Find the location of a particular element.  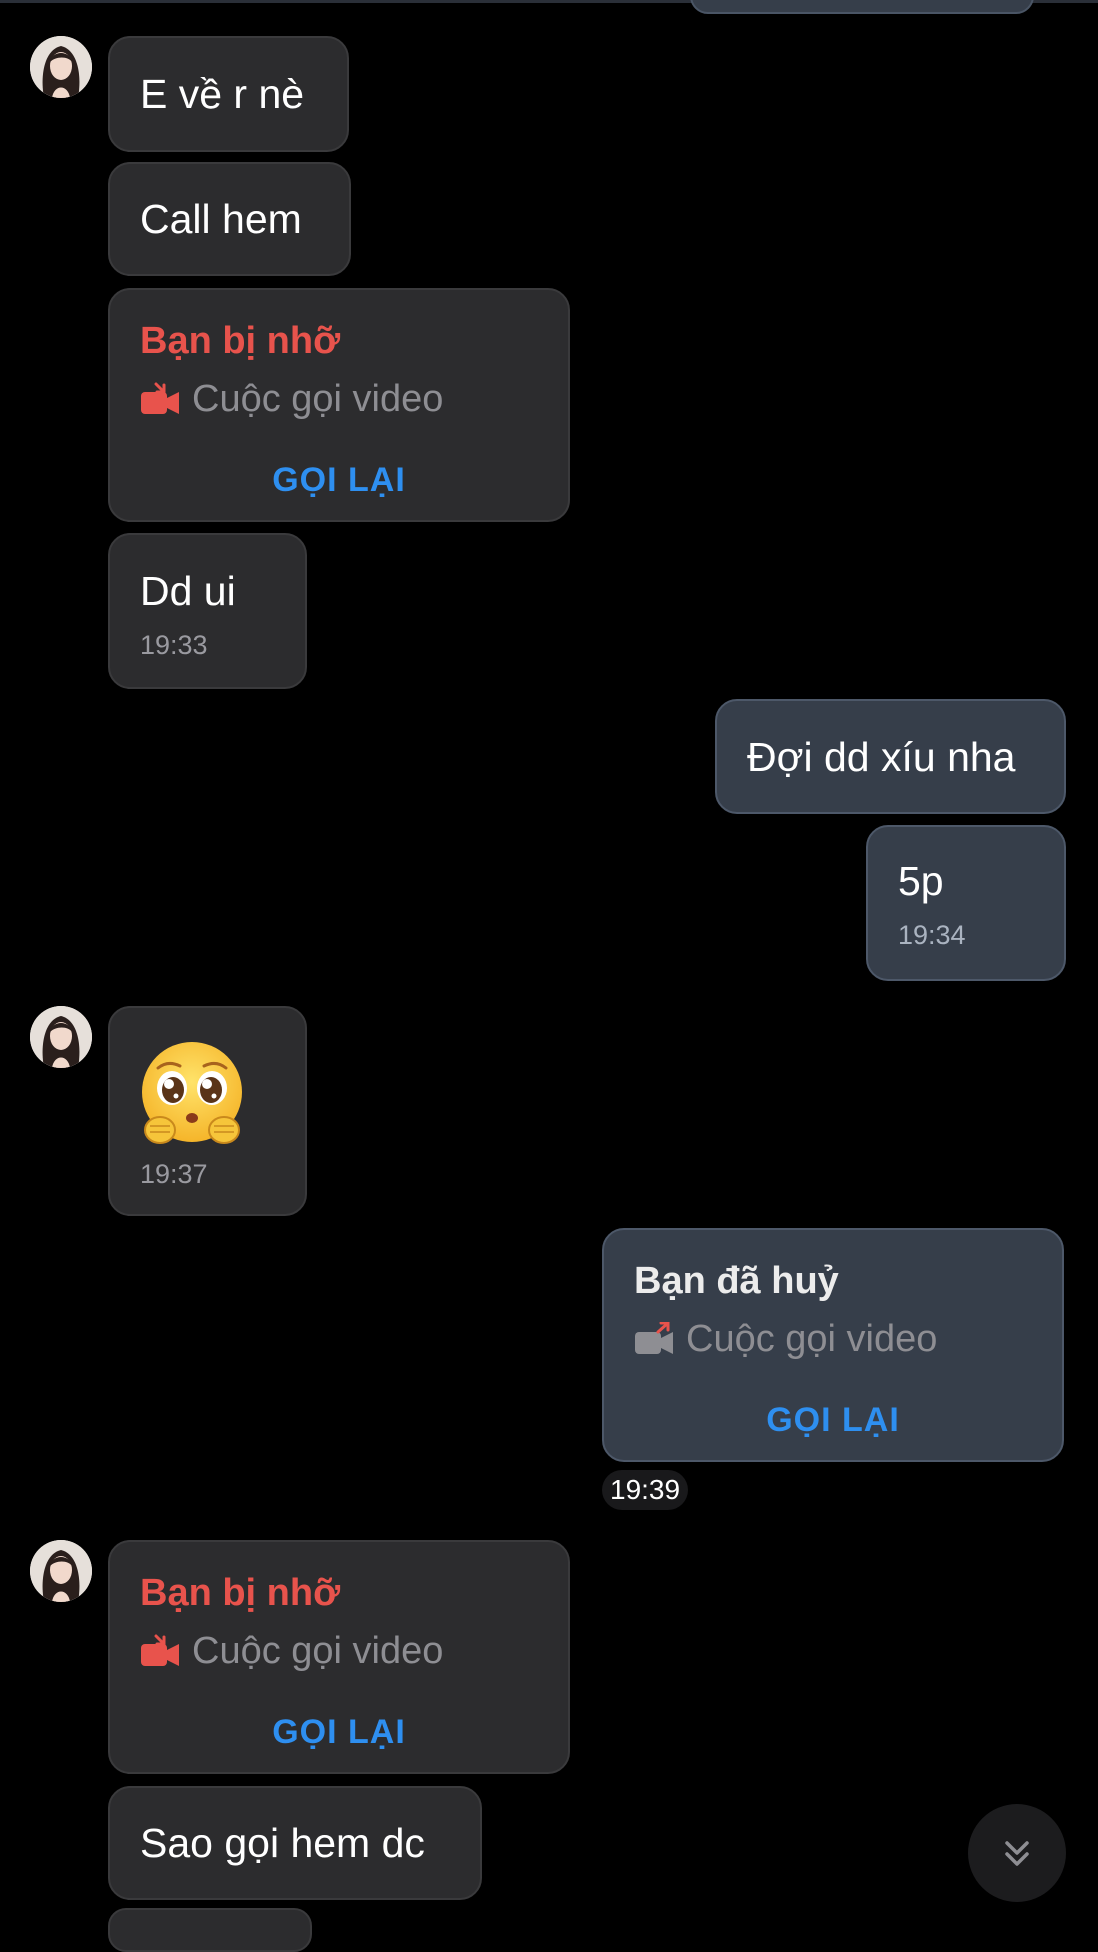

incoming-message-bubble: Sao gọi hem dc is located at coordinates (295, 1843).